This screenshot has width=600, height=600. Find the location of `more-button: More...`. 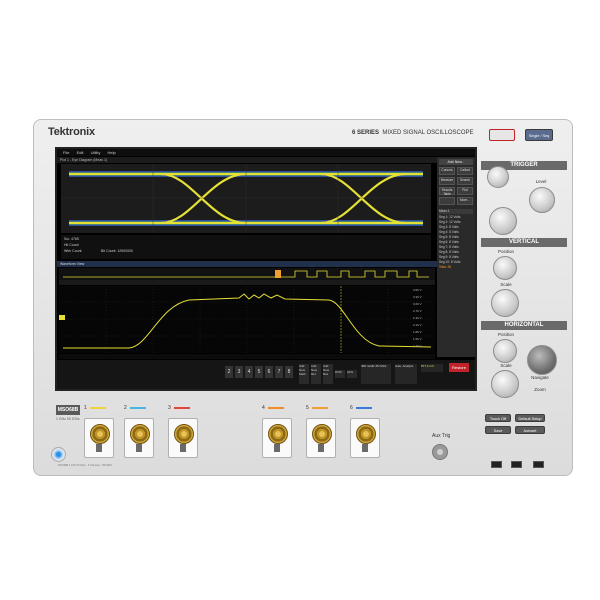

more-button: More... is located at coordinates (465, 201).